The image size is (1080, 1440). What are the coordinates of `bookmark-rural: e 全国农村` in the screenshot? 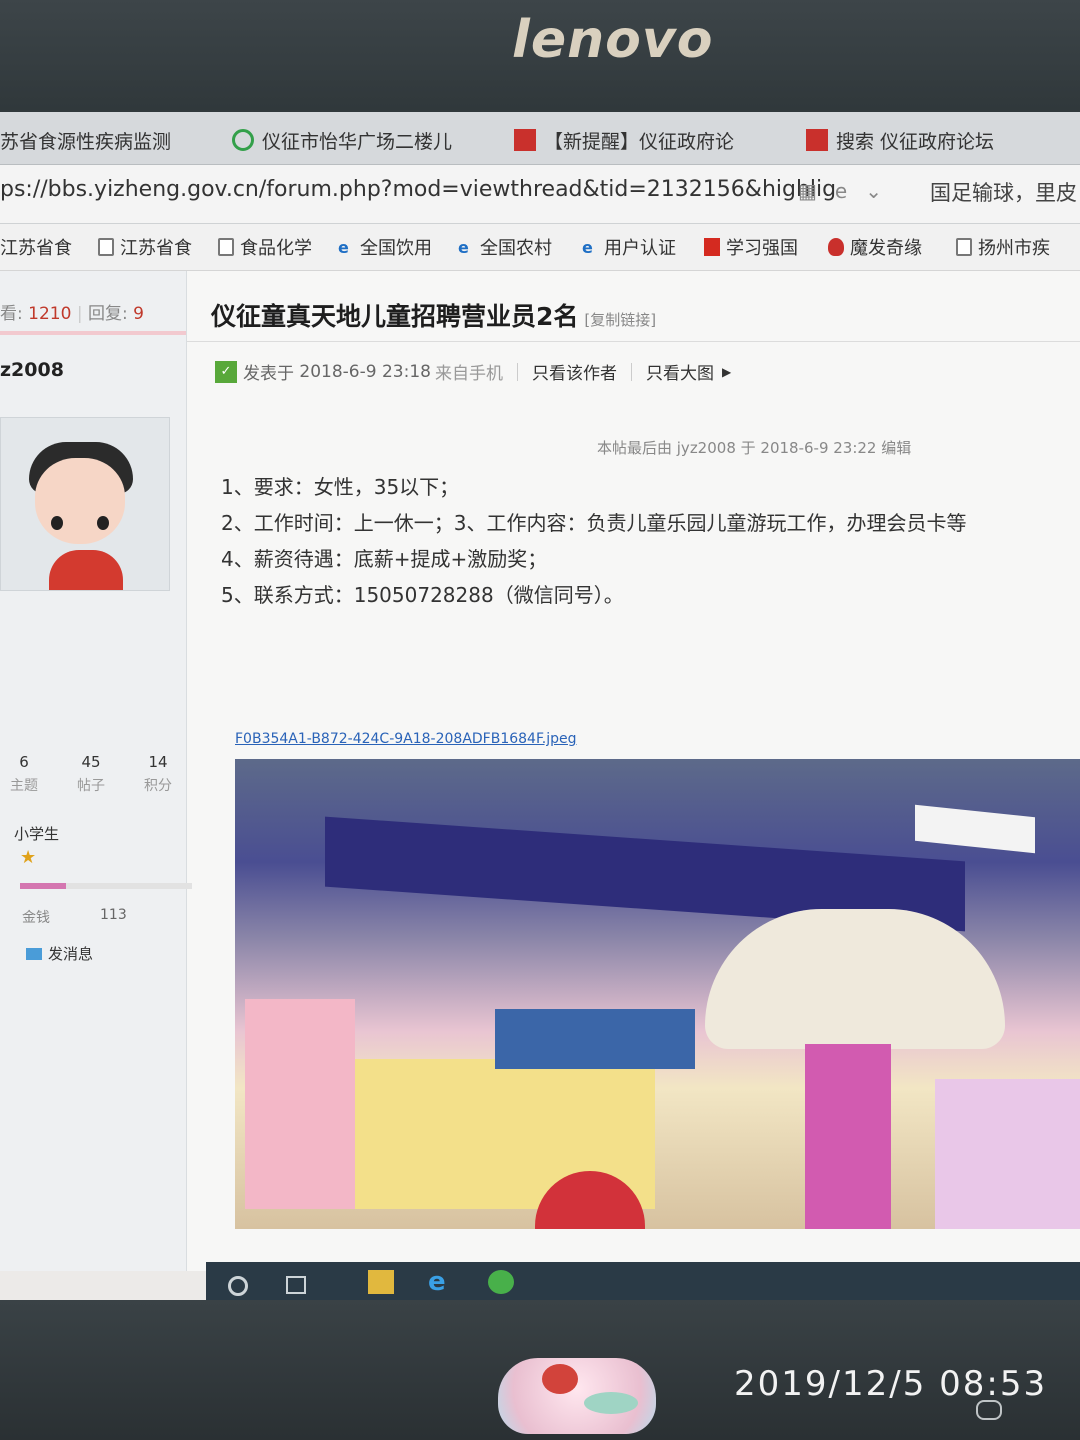 It's located at (505, 247).